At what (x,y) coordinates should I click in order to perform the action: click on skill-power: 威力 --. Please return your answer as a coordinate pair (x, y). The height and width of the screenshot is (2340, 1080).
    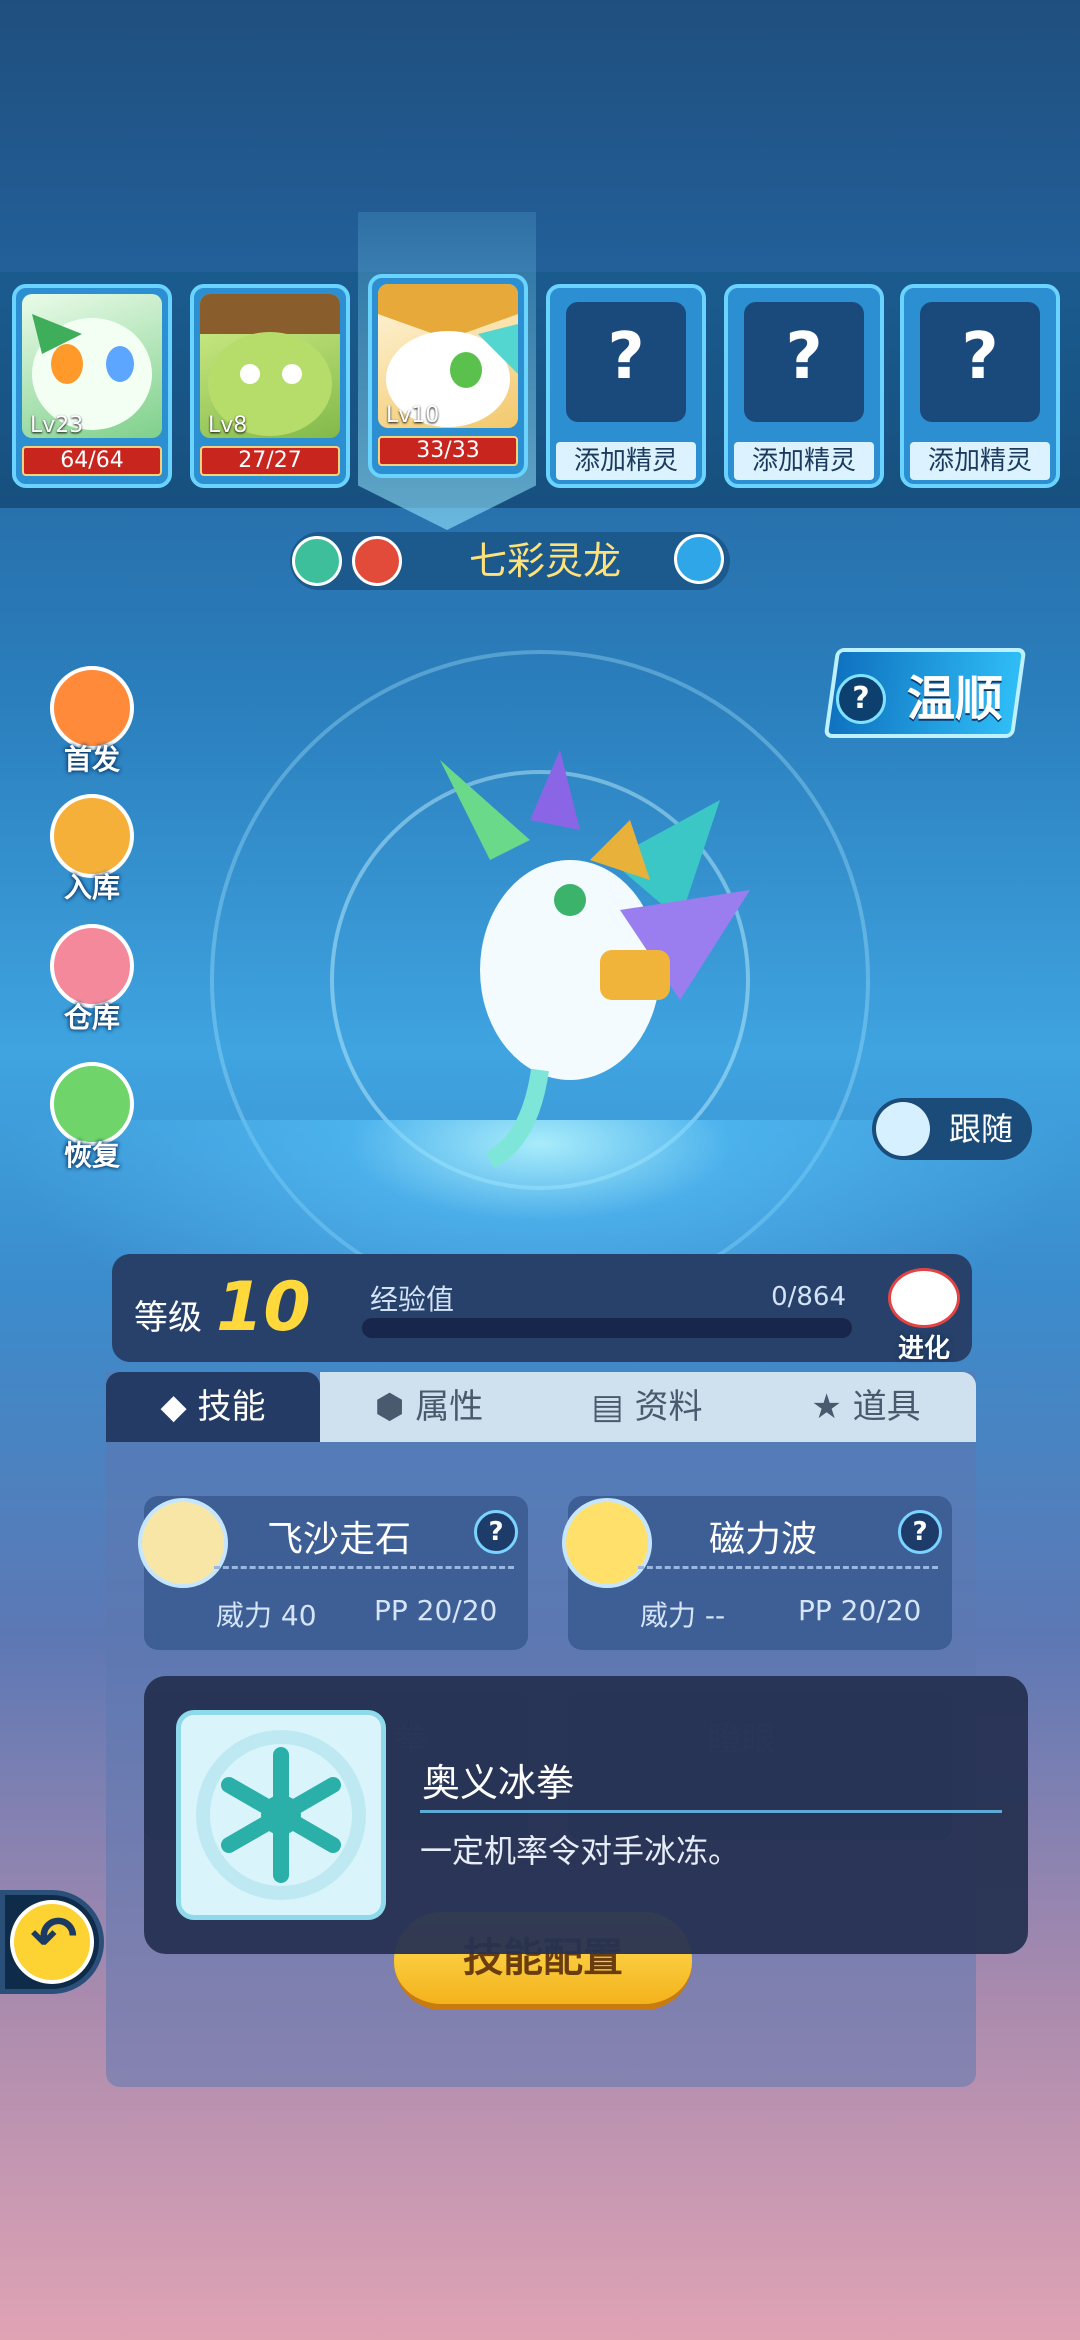
    Looking at the image, I should click on (683, 1615).